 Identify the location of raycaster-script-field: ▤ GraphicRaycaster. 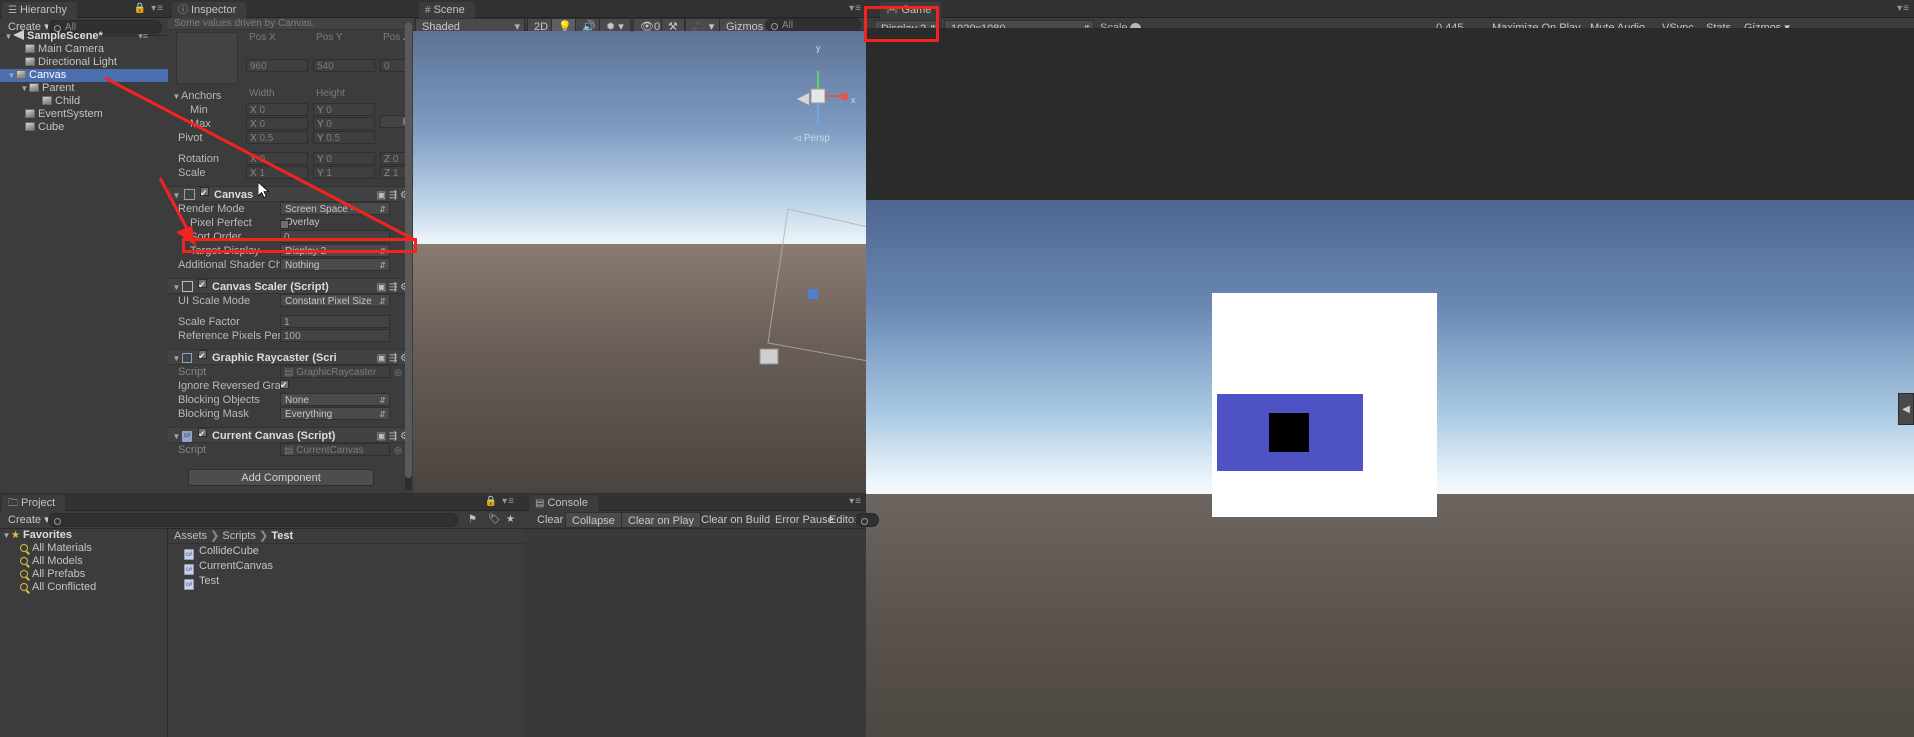
(335, 371).